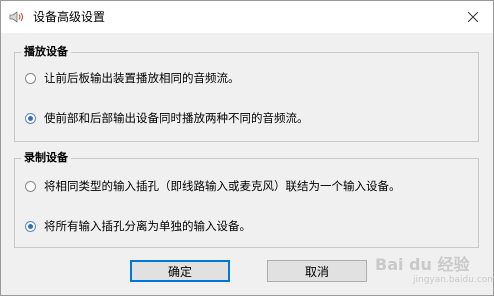 The height and width of the screenshot is (296, 494). Describe the element at coordinates (69, 17) in the screenshot. I see `window-title: 设备高级设置` at that location.